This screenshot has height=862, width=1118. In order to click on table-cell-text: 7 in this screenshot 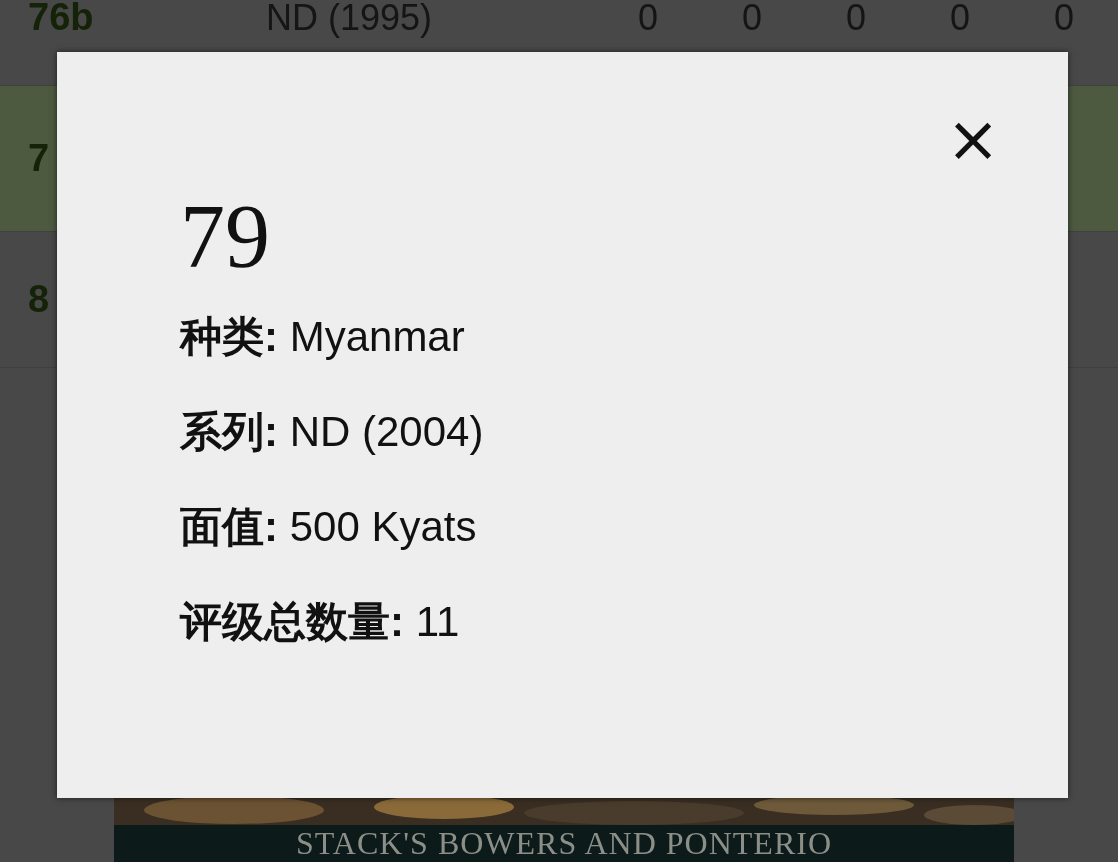, I will do `click(39, 158)`.